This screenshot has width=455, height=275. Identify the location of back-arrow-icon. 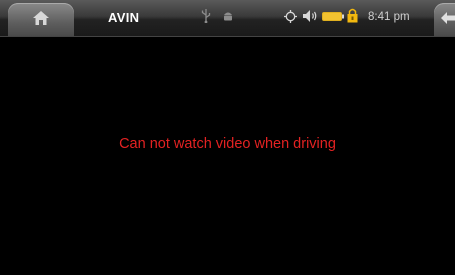
(448, 18).